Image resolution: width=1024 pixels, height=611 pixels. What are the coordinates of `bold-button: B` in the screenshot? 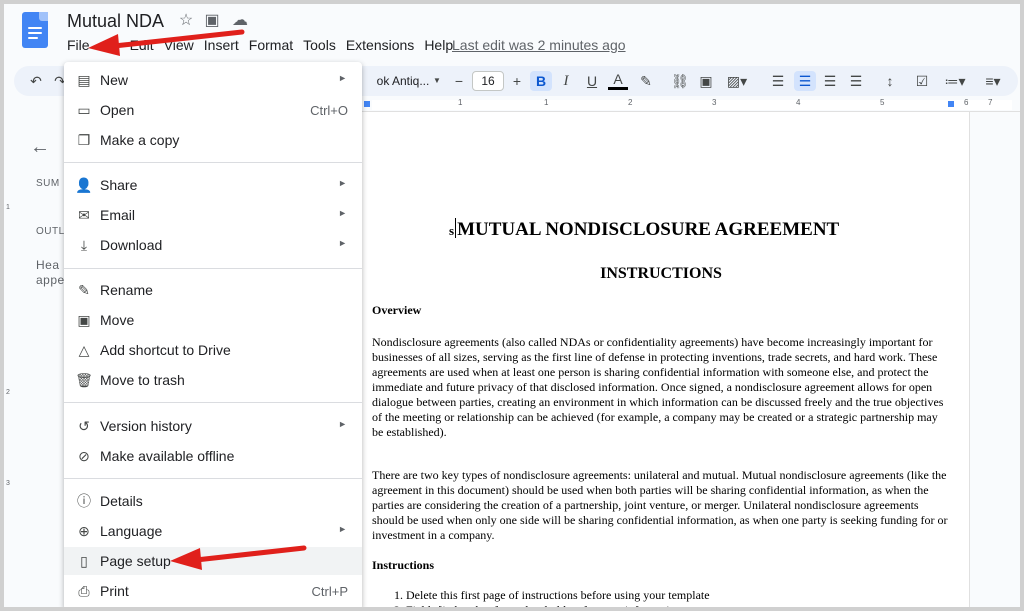 It's located at (541, 81).